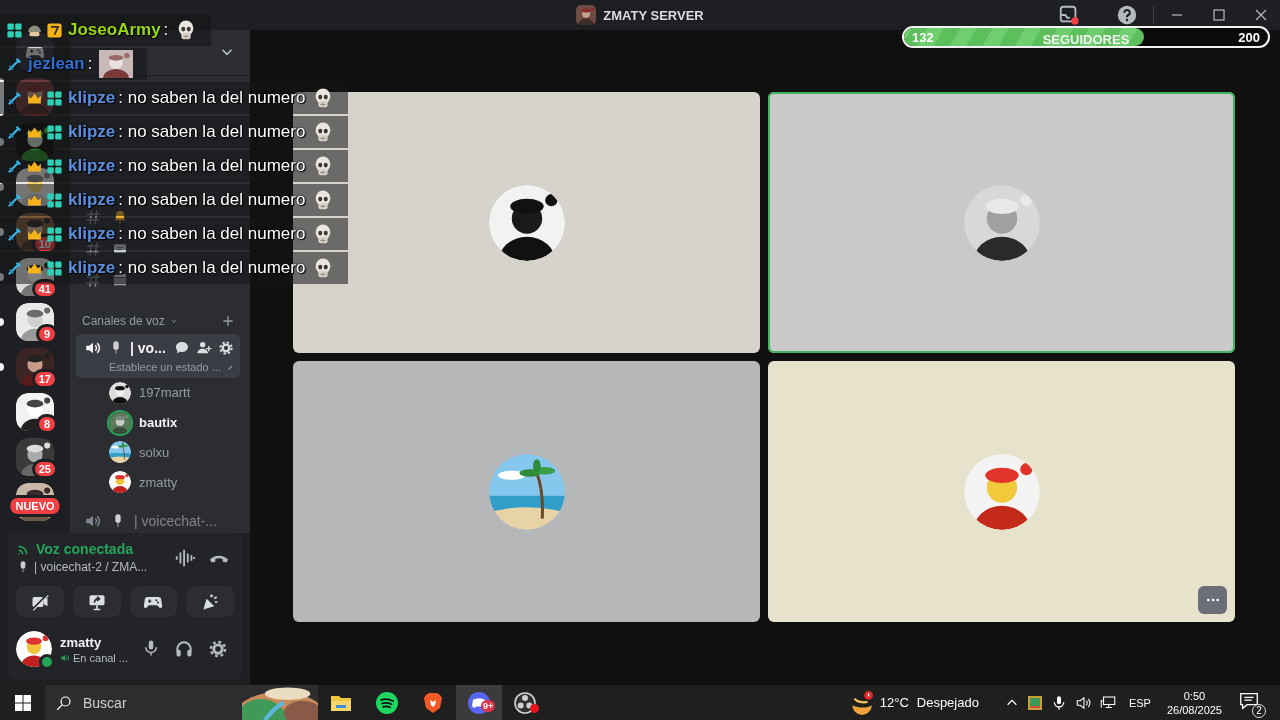  What do you see at coordinates (81, 642) in the screenshot?
I see `user-name: zmatty` at bounding box center [81, 642].